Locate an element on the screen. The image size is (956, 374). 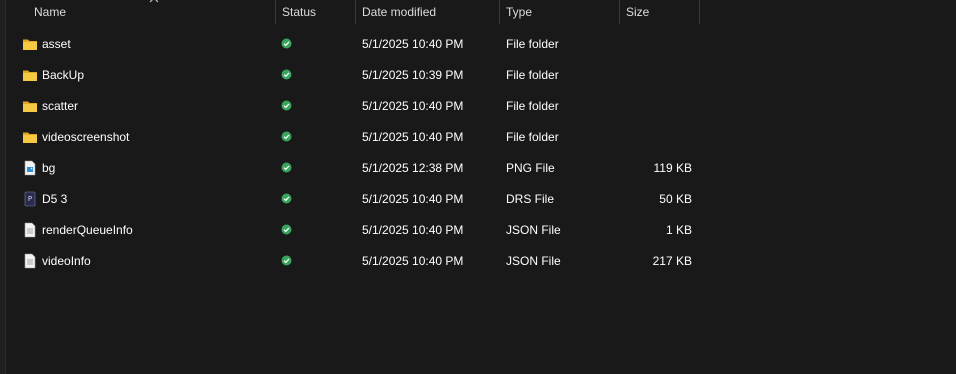
file-name: videoscreenshot is located at coordinates (86, 137).